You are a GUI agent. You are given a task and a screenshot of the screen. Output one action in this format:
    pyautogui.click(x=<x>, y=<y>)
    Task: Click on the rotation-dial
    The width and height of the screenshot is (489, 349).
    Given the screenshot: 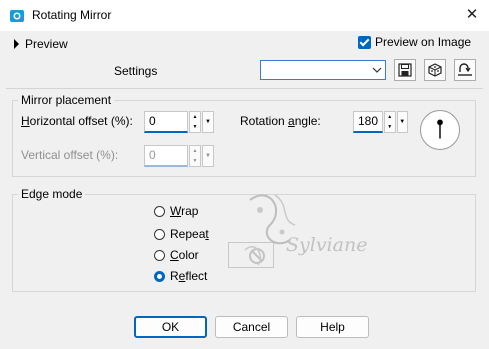 What is the action you would take?
    pyautogui.click(x=440, y=130)
    